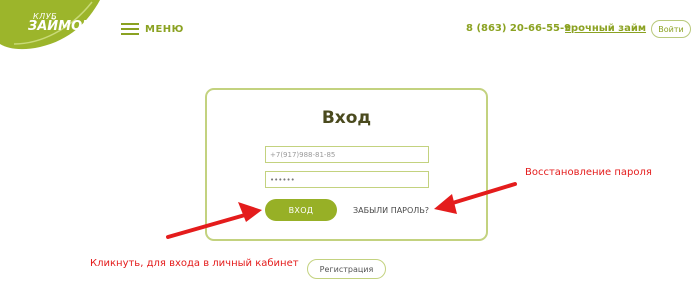  What do you see at coordinates (60, 26) in the screenshot?
I see `logo-text-main: ЗАЙМОВ` at bounding box center [60, 26].